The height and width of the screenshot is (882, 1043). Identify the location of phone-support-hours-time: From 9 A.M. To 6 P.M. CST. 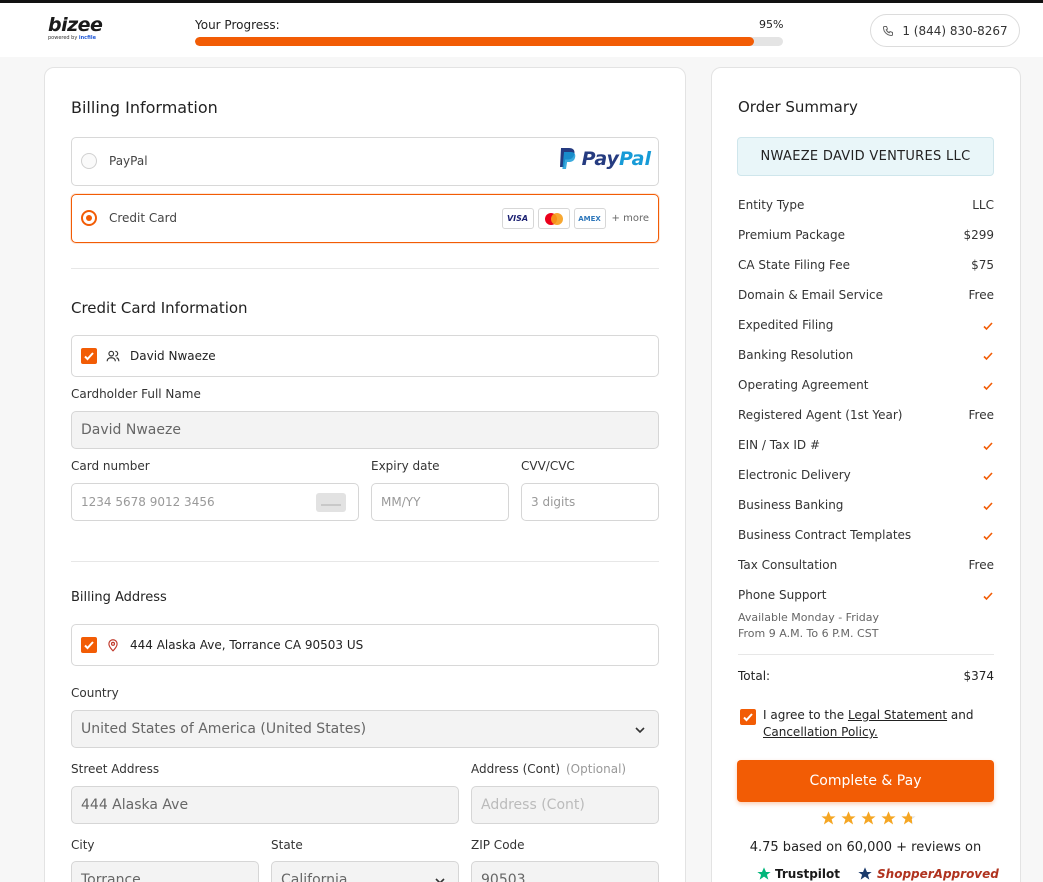
(808, 633).